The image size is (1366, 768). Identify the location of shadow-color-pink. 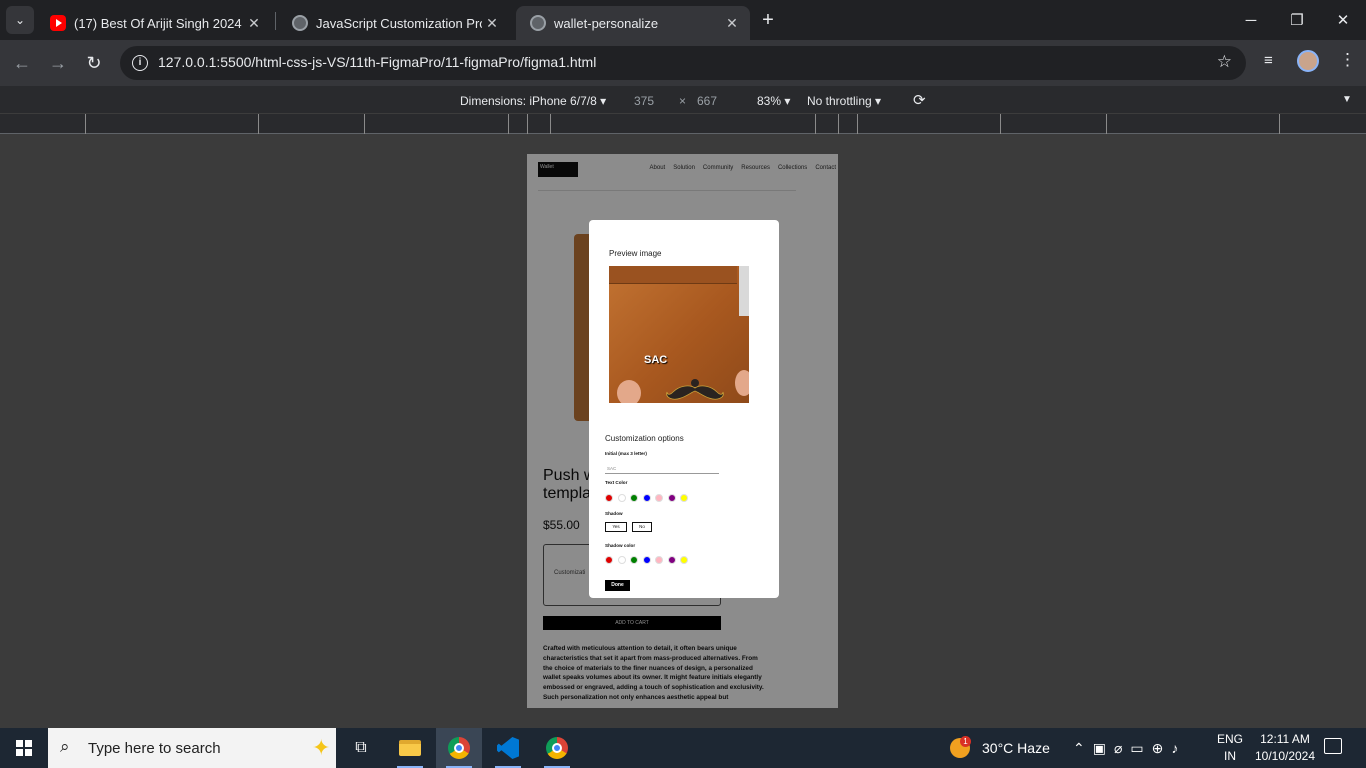
(659, 560).